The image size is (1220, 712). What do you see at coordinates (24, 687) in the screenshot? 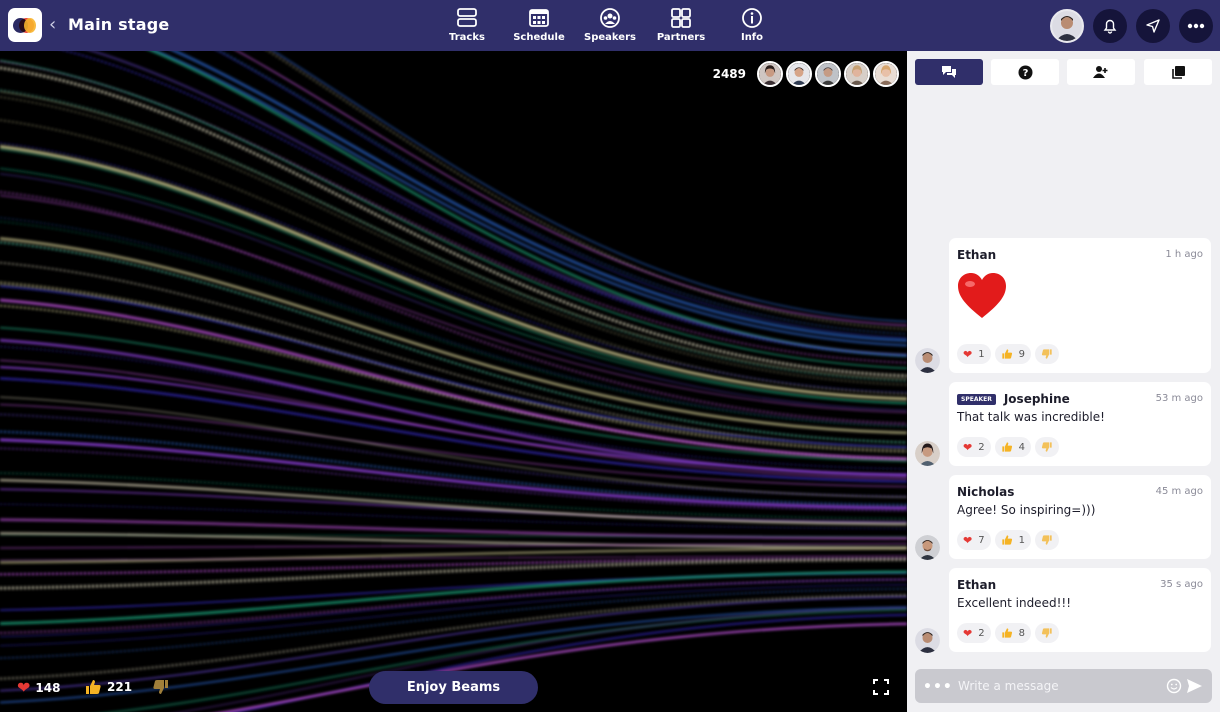
I see `heart-icon: ❤` at bounding box center [24, 687].